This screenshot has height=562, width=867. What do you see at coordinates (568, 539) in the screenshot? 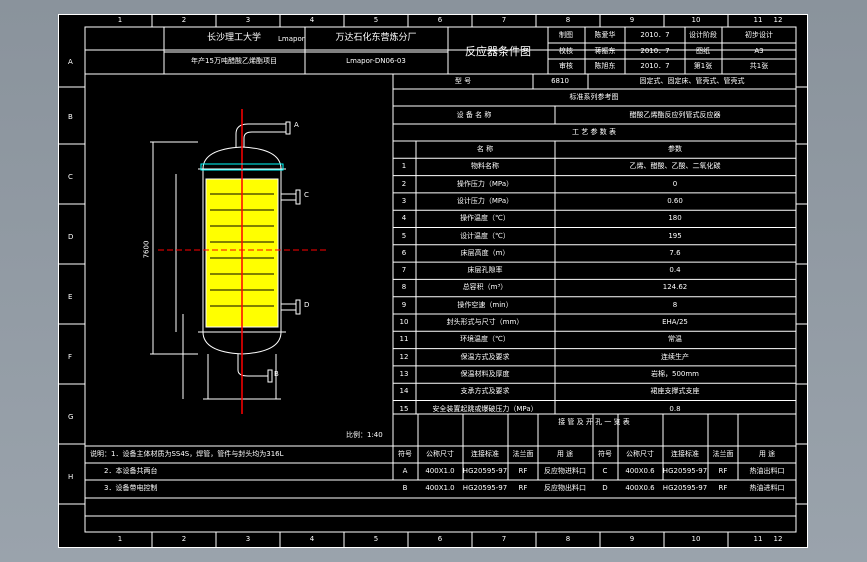
I see `border-col-bottom: 8` at bounding box center [568, 539].